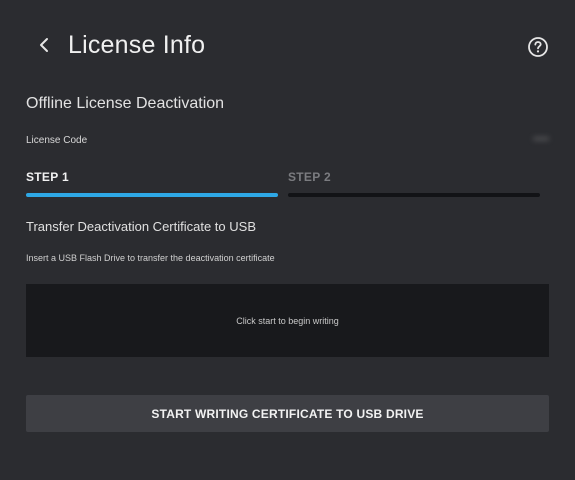 Image resolution: width=575 pixels, height=480 pixels. I want to click on back-button, so click(45, 45).